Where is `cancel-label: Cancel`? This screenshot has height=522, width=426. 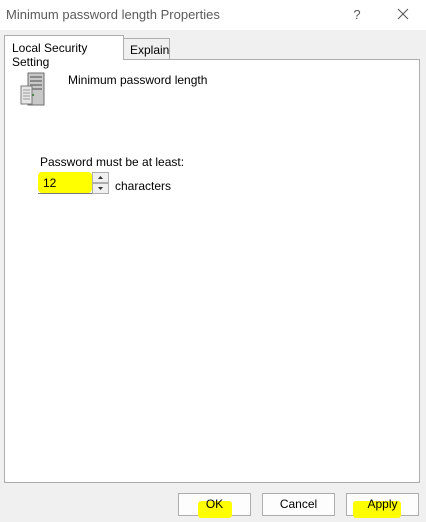 cancel-label: Cancel is located at coordinates (298, 504).